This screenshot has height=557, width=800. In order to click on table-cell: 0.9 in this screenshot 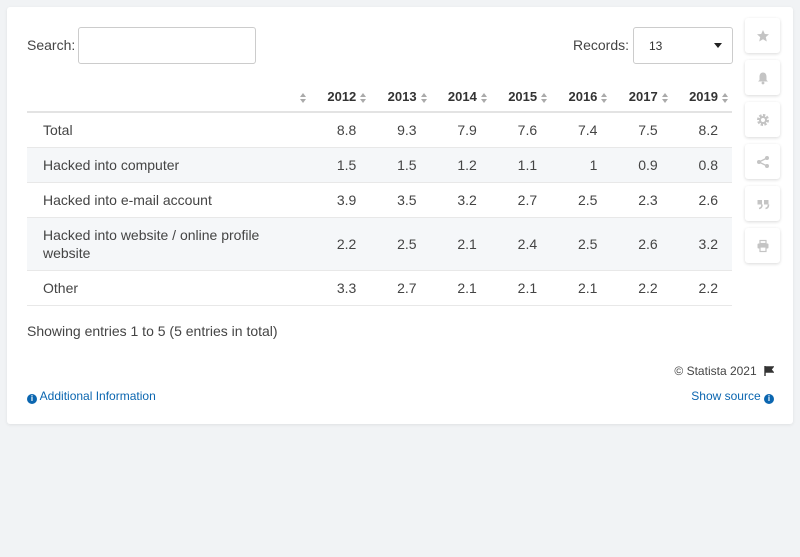, I will do `click(641, 165)`.